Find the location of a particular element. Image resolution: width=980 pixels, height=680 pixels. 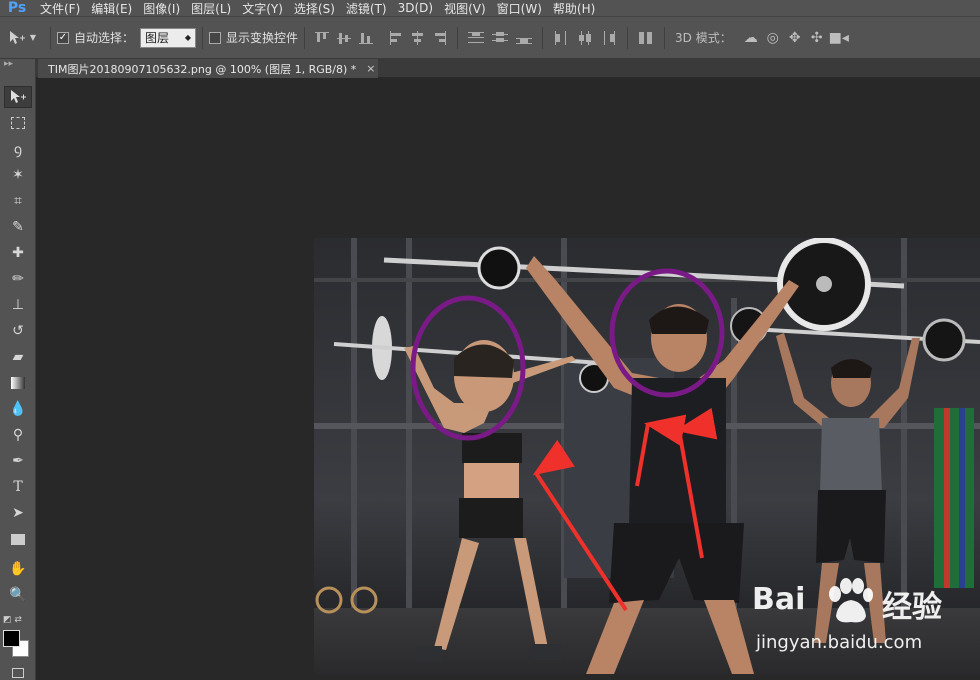

history-brush-icon: ↺ is located at coordinates (18, 331).